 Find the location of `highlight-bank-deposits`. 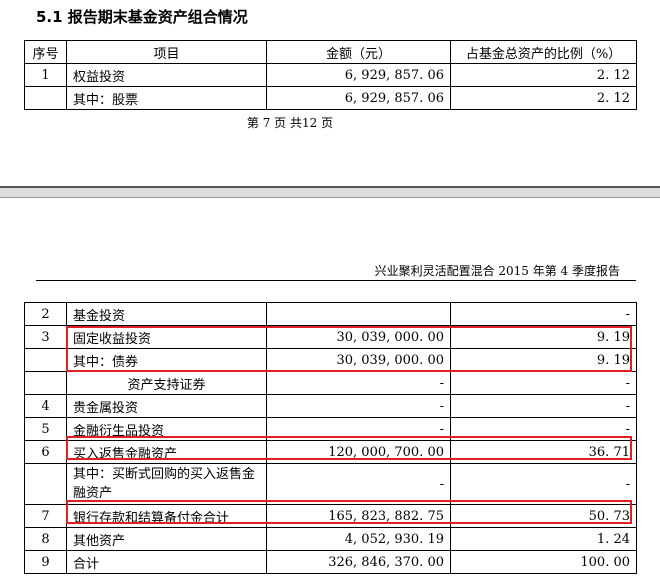

highlight-bank-deposits is located at coordinates (349, 512).